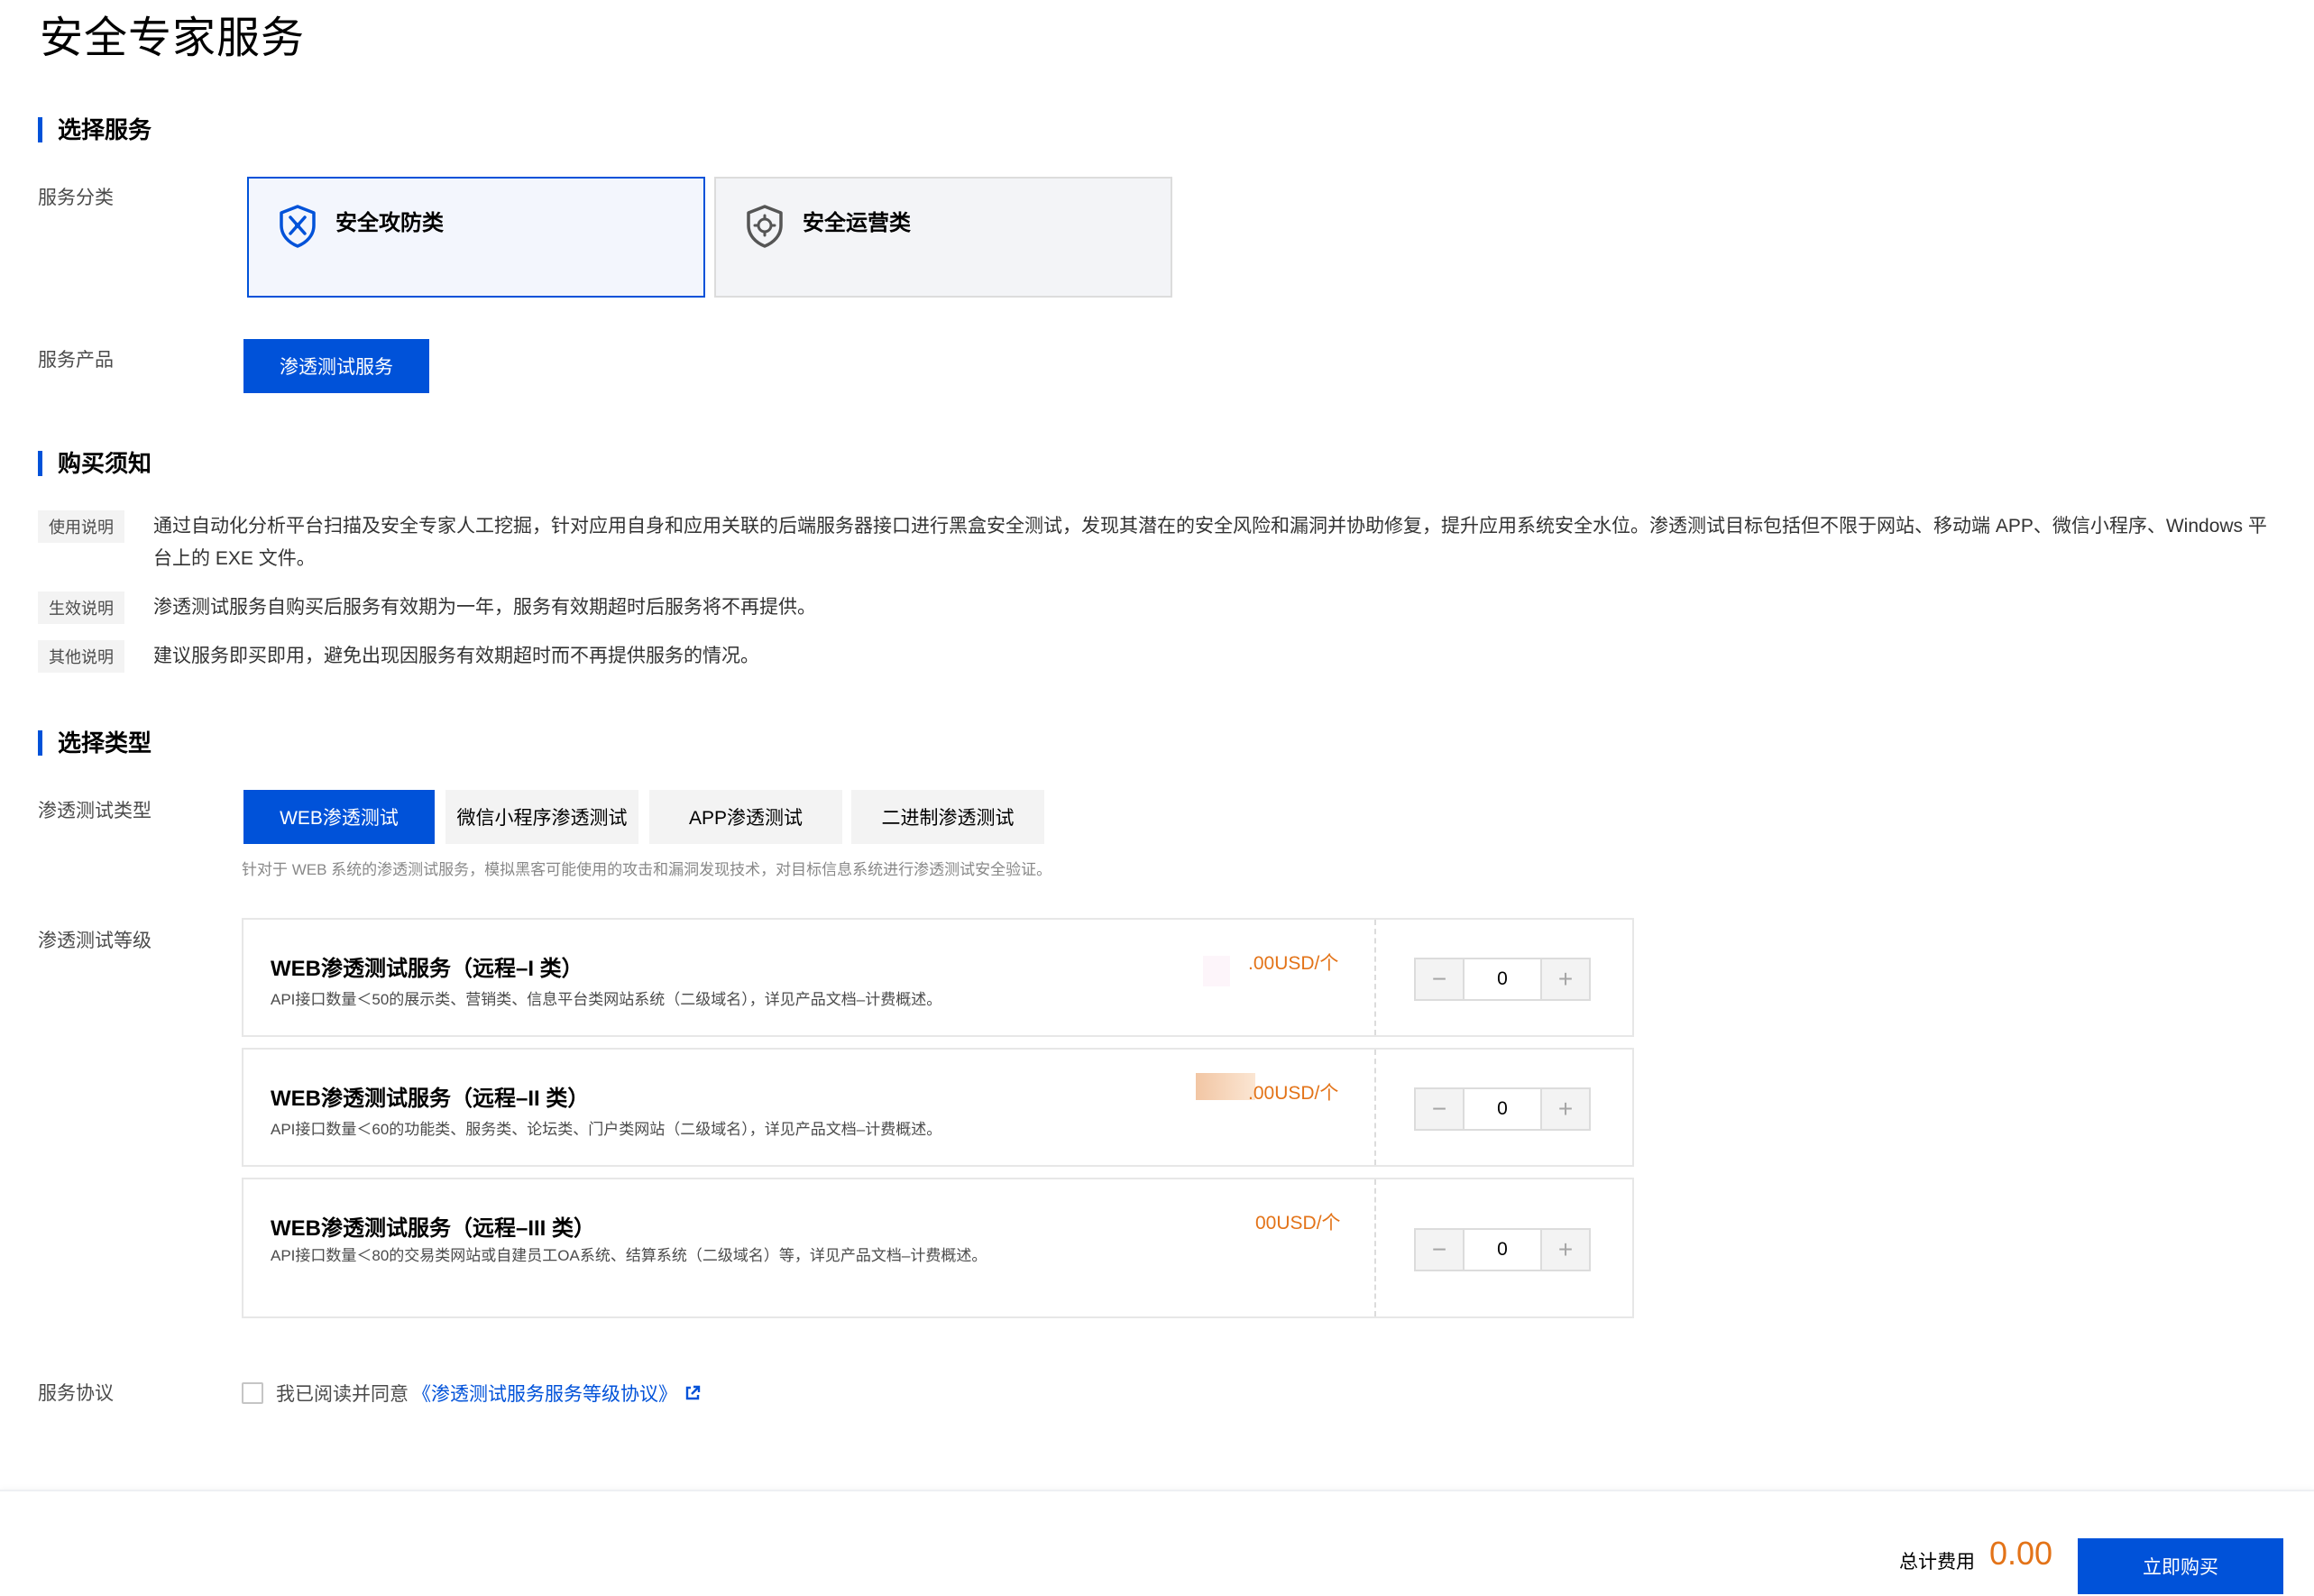  Describe the element at coordinates (95, 463) in the screenshot. I see `section-heading-purchase-notice: 购买须知` at that location.